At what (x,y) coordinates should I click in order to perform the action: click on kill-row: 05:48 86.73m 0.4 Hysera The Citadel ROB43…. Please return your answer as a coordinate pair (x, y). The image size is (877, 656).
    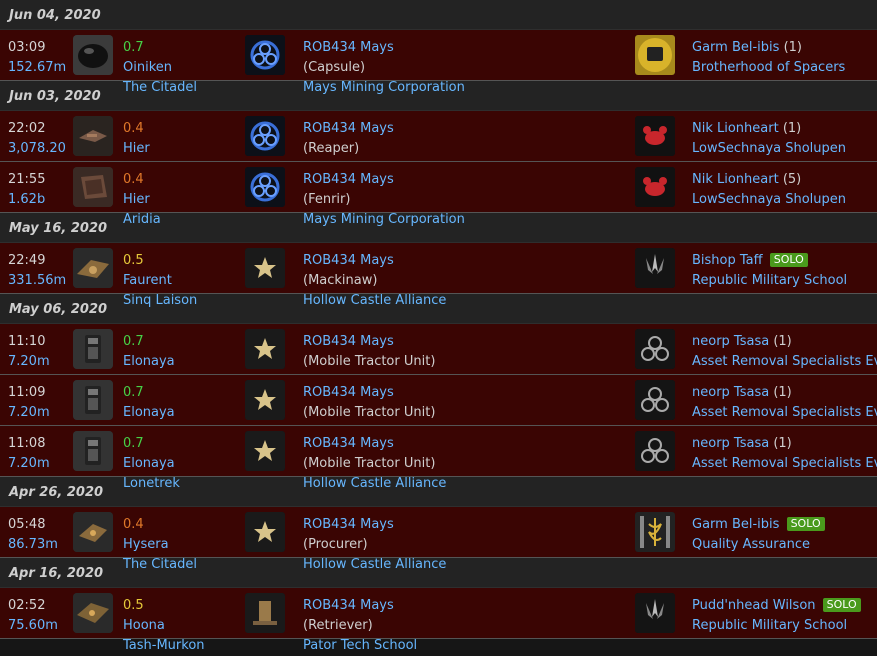
    Looking at the image, I should click on (438, 539).